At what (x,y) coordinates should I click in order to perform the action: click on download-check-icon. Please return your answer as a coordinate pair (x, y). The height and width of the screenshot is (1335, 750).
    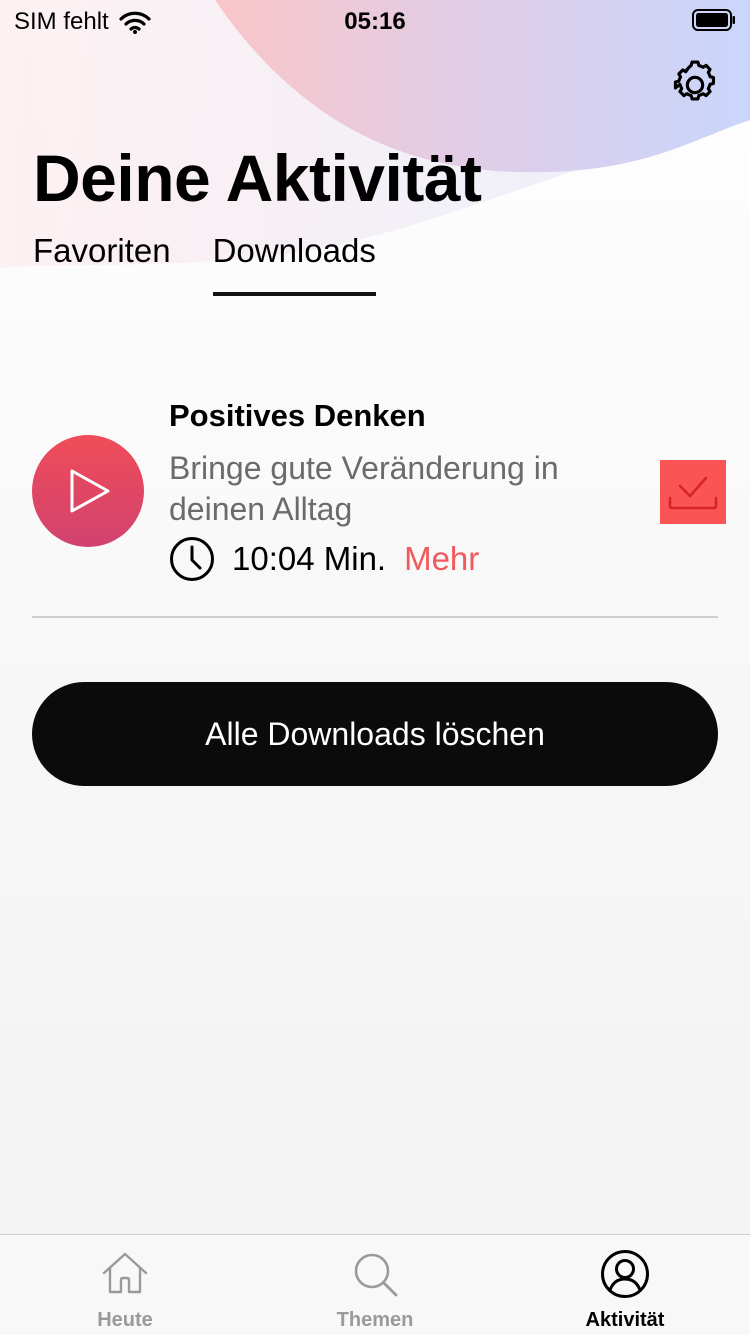
    Looking at the image, I should click on (693, 493).